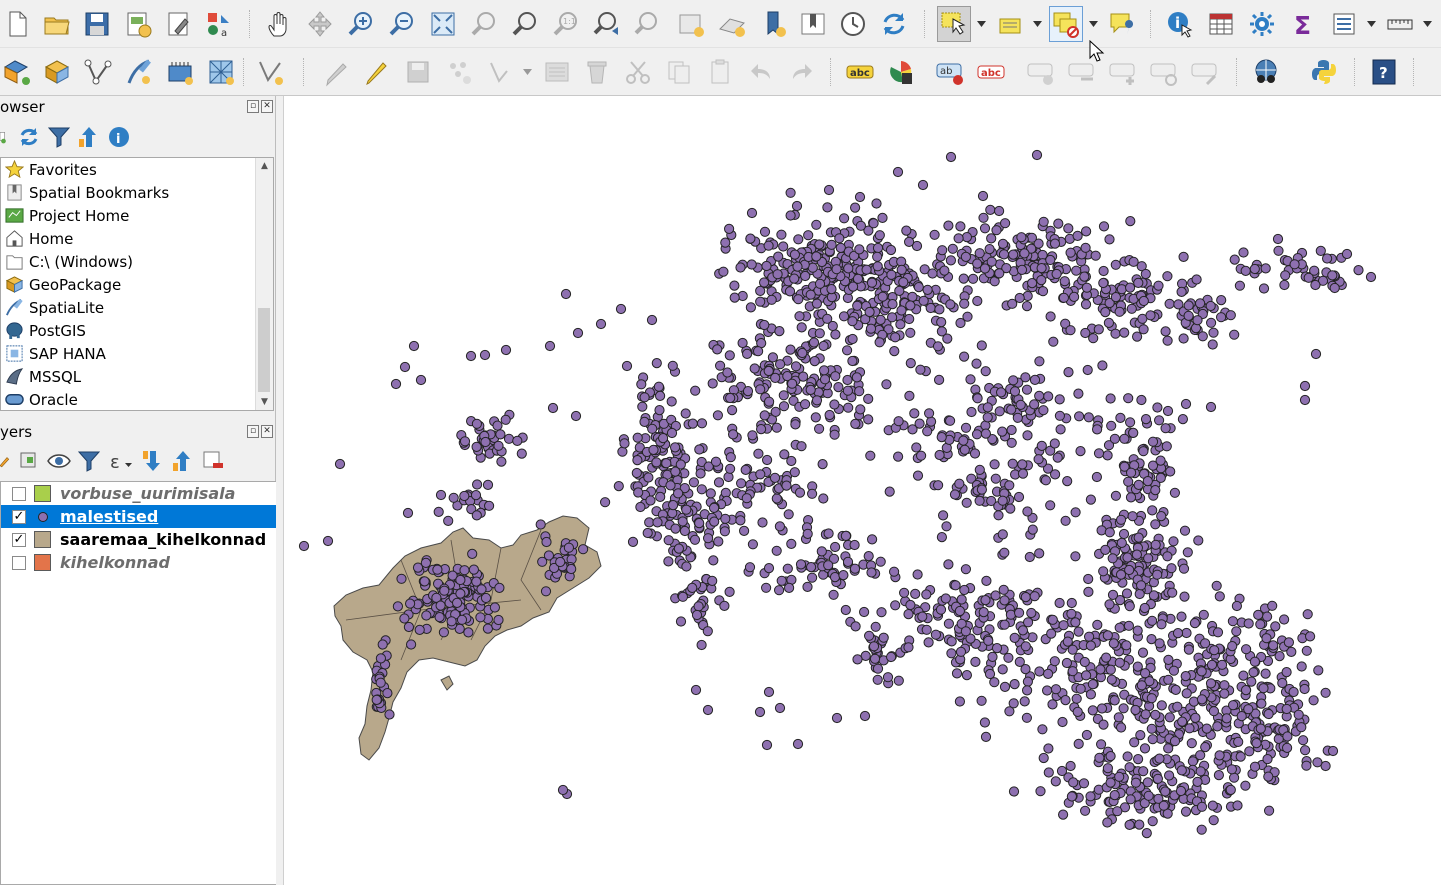 This screenshot has height=885, width=1441. I want to click on pan-to-selection-icon, so click(320, 24).